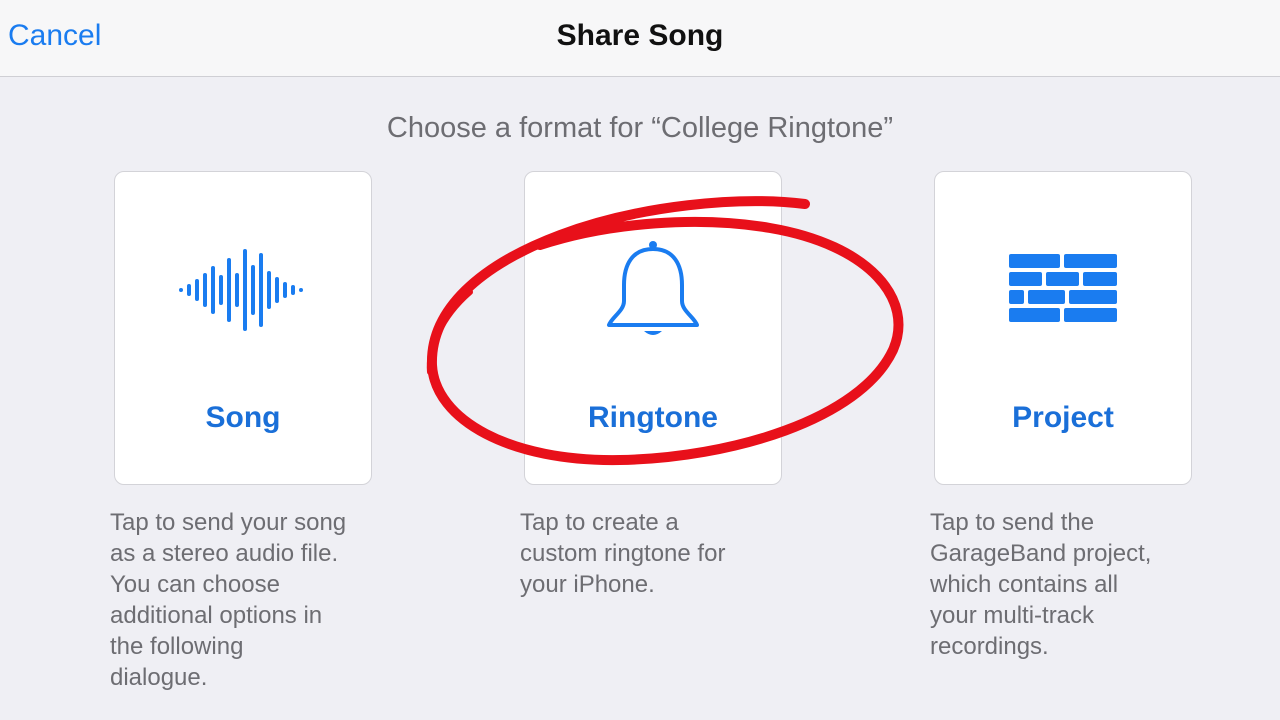  I want to click on song-option-card: Song, so click(243, 328).